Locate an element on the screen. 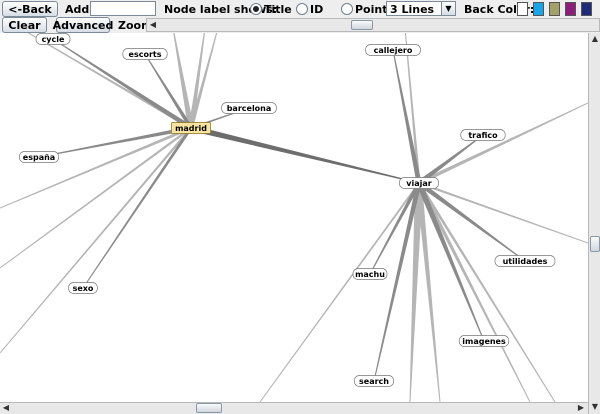 Image resolution: width=600 pixels, height=414 pixels. graph-node-trafico: trafico is located at coordinates (483, 135).